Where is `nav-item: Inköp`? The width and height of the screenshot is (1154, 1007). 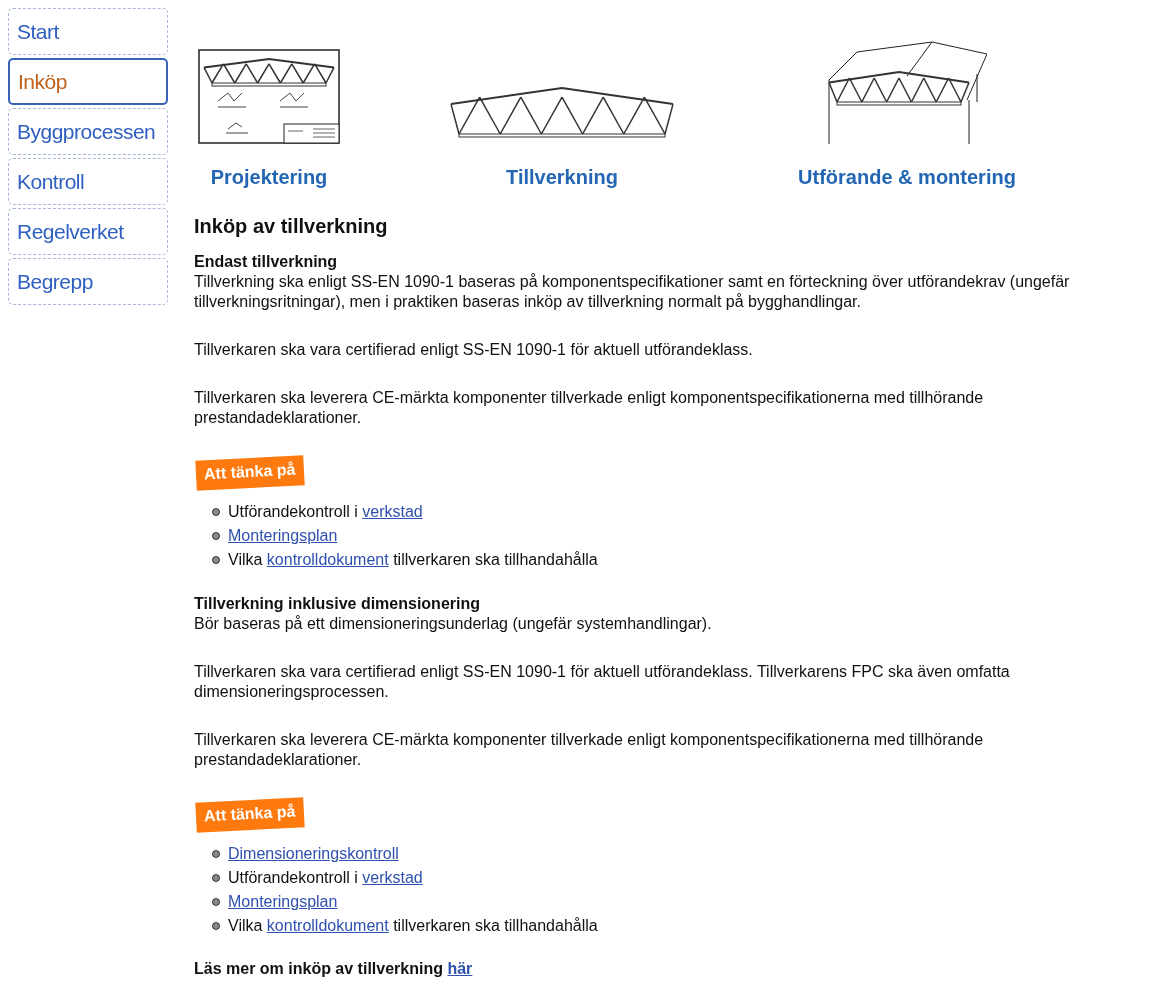 nav-item: Inköp is located at coordinates (88, 81).